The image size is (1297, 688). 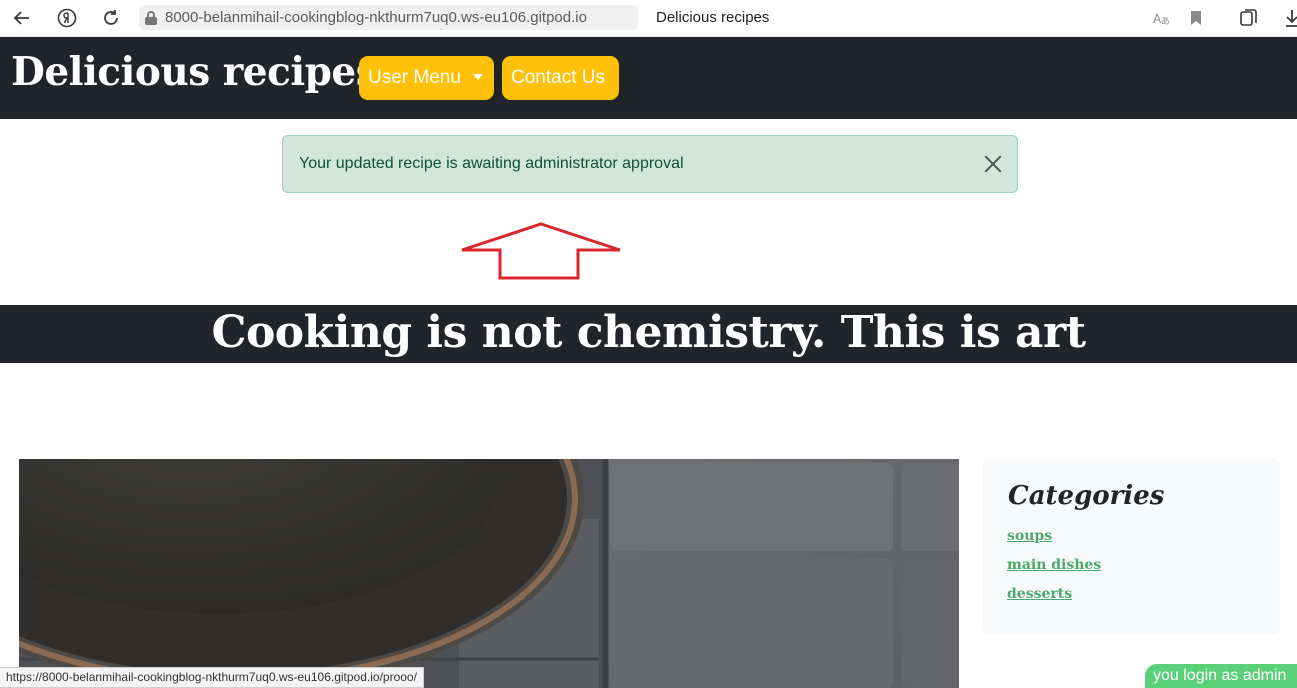 What do you see at coordinates (1054, 565) in the screenshot?
I see `category-link-main-dishes: main dishes` at bounding box center [1054, 565].